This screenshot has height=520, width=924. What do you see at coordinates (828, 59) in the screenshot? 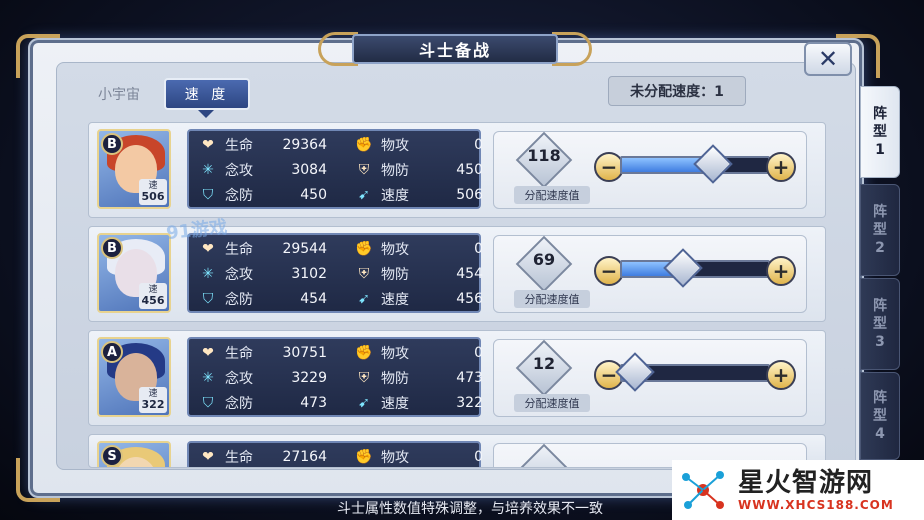
I see `close-button: ✕` at bounding box center [828, 59].